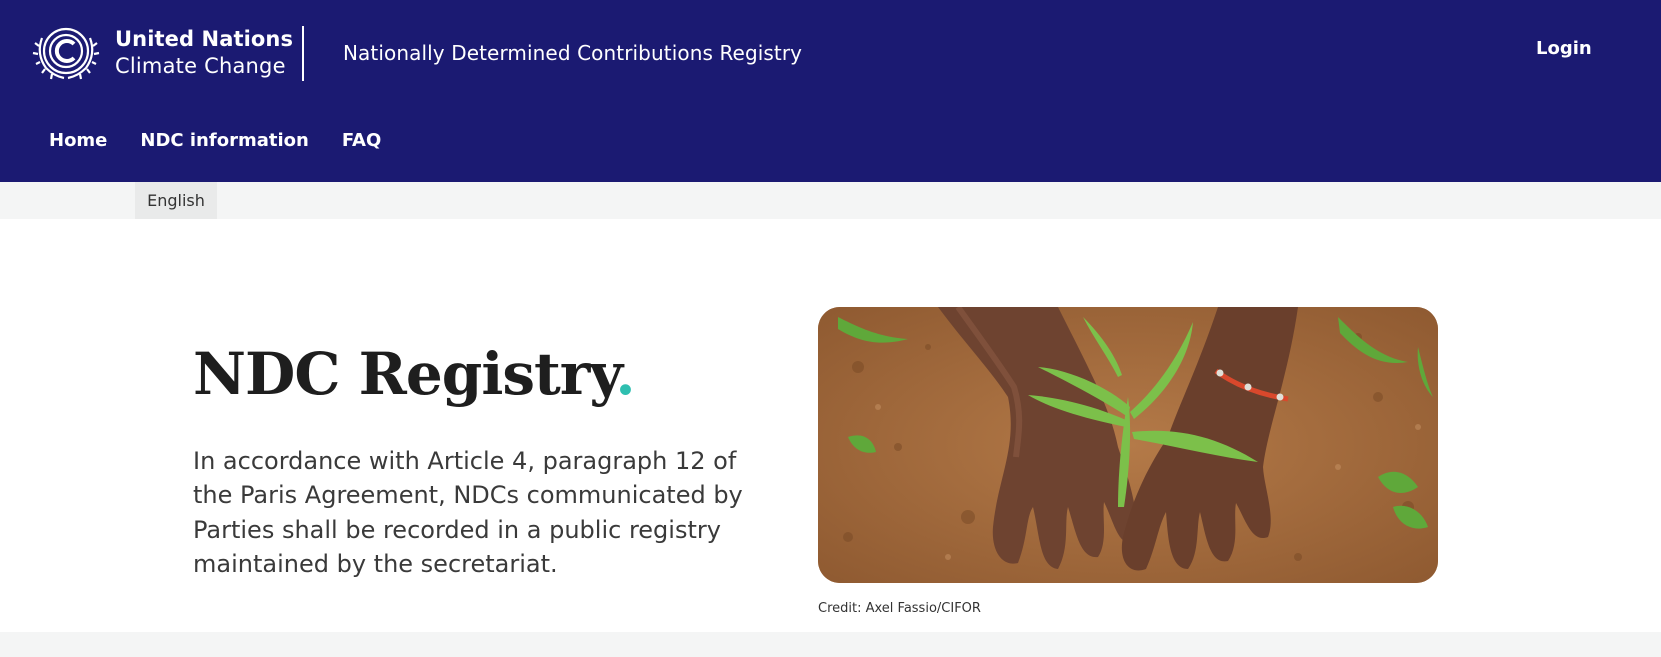  What do you see at coordinates (361, 141) in the screenshot?
I see `nav-item-faq: FAQ` at bounding box center [361, 141].